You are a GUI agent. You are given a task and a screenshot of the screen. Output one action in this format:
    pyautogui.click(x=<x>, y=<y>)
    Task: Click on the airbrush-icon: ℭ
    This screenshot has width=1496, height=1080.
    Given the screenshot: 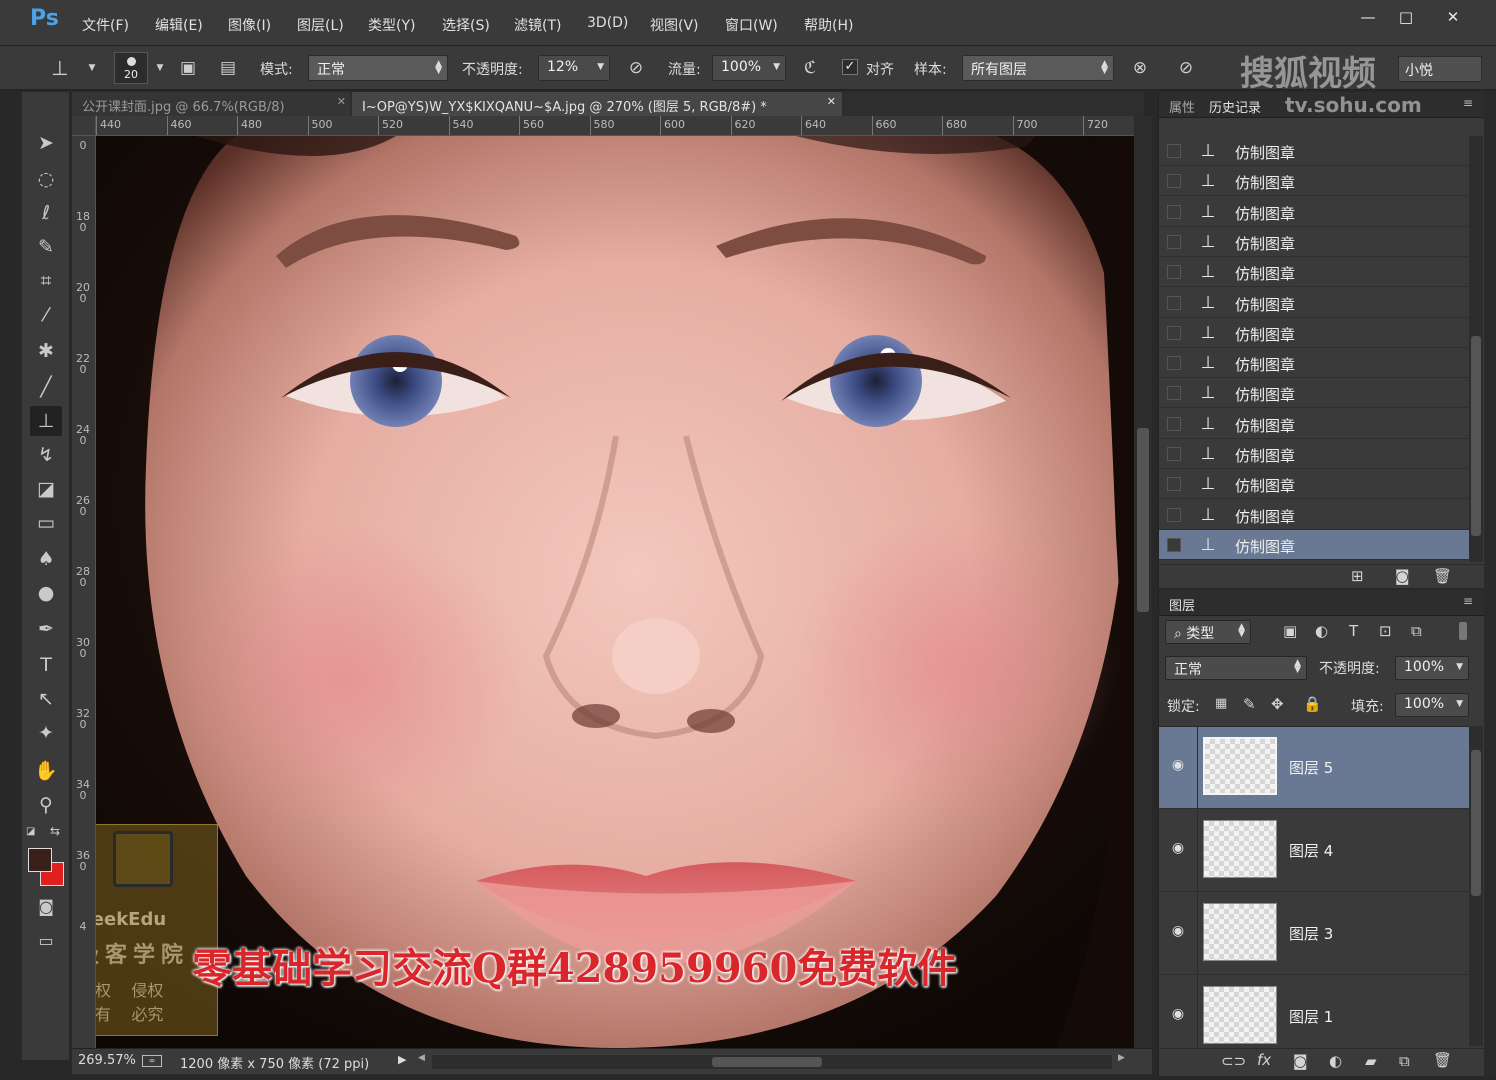 What is the action you would take?
    pyautogui.click(x=810, y=68)
    